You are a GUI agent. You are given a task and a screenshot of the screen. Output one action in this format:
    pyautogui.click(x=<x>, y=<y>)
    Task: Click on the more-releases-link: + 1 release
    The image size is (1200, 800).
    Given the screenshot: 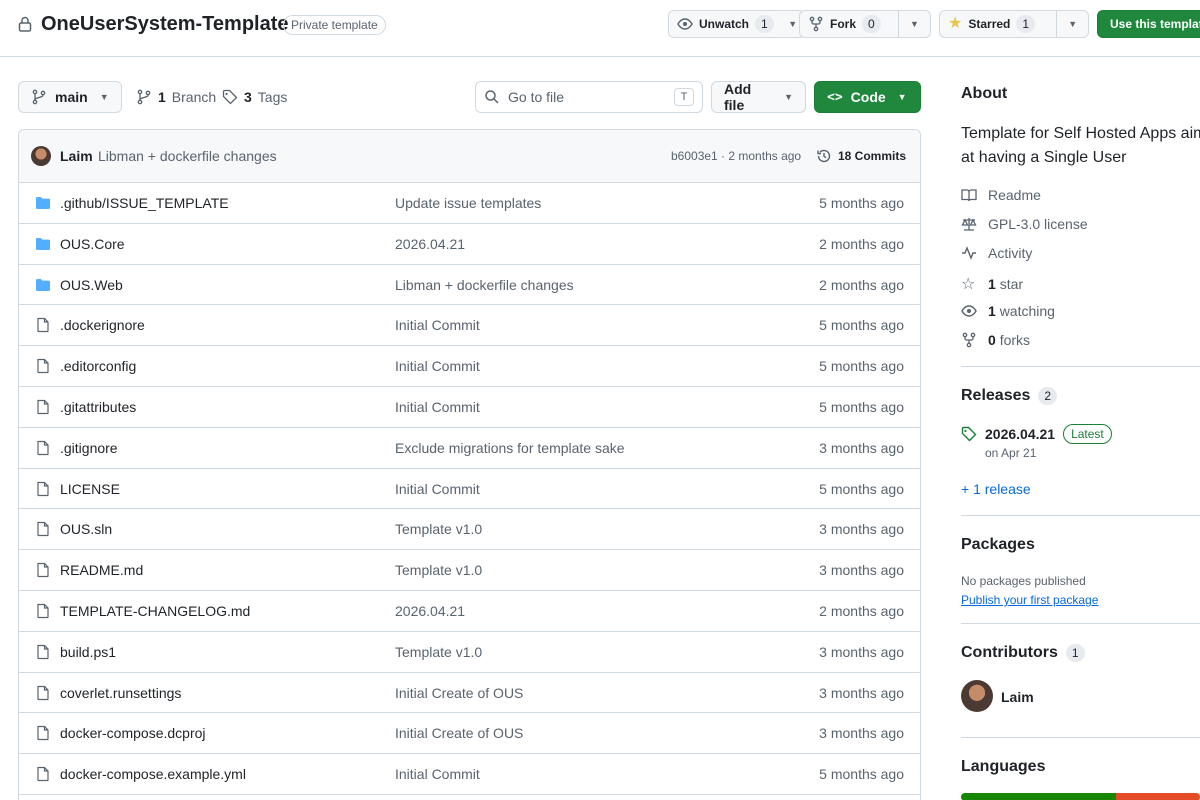 What is the action you would take?
    pyautogui.click(x=996, y=489)
    